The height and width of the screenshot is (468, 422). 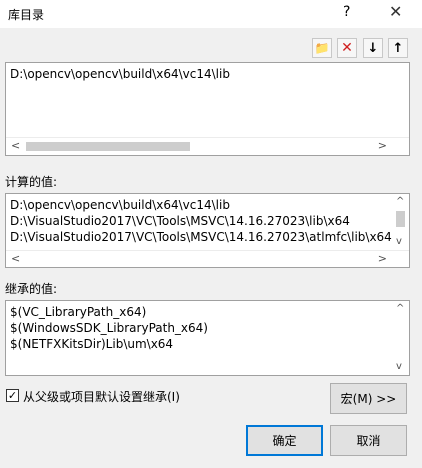 I want to click on computed-values-label: 计算的值:, so click(x=31, y=182).